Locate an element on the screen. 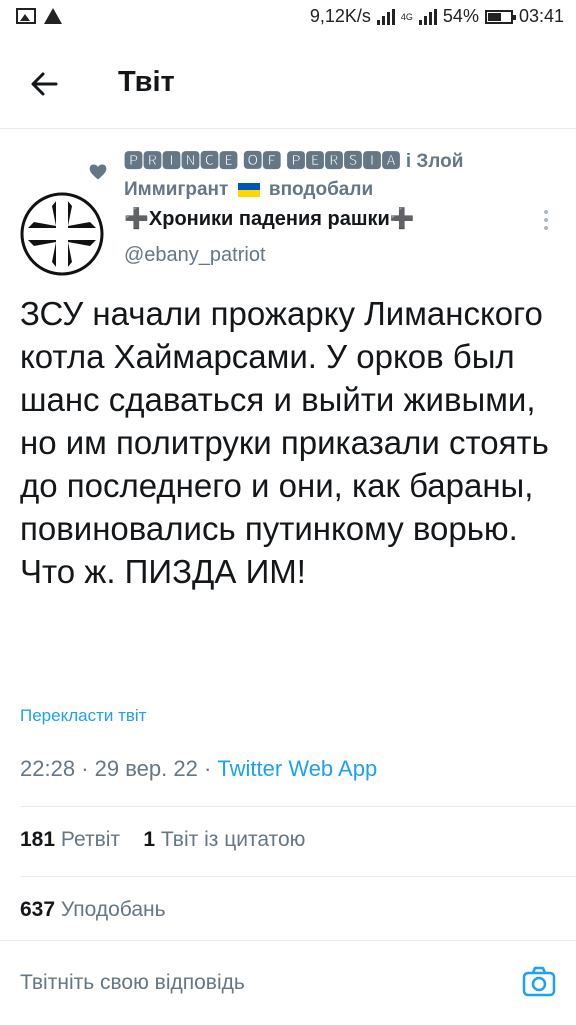 Image resolution: width=576 pixels, height=1025 pixels. back-arrow-icon is located at coordinates (44, 84).